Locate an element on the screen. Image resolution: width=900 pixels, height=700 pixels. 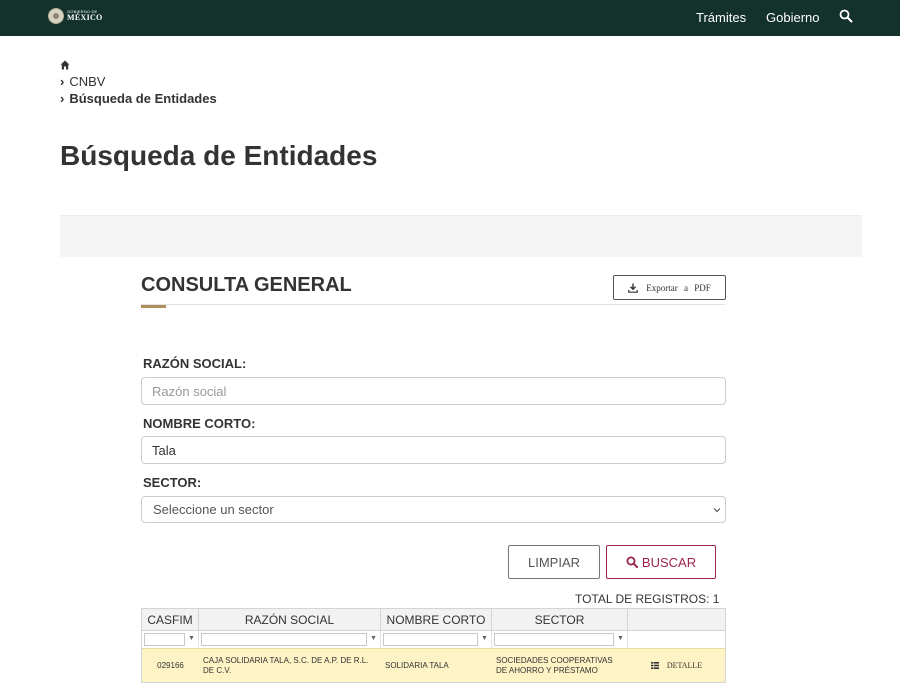
section-title: CONSULTA GENERAL is located at coordinates (246, 285).